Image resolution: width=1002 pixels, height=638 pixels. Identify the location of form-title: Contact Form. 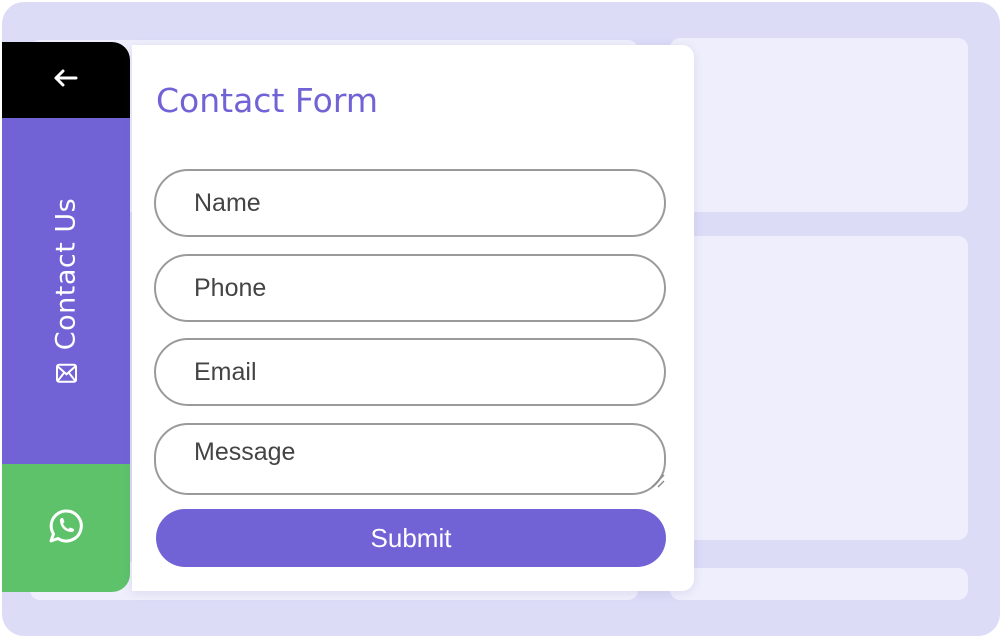
(267, 100).